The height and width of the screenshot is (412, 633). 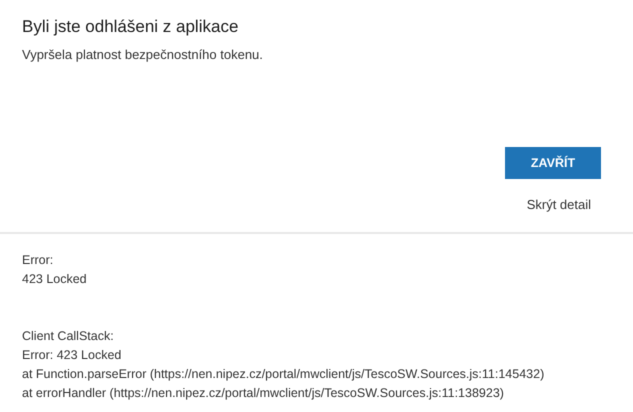 I want to click on detail-line: Error:, so click(x=38, y=260).